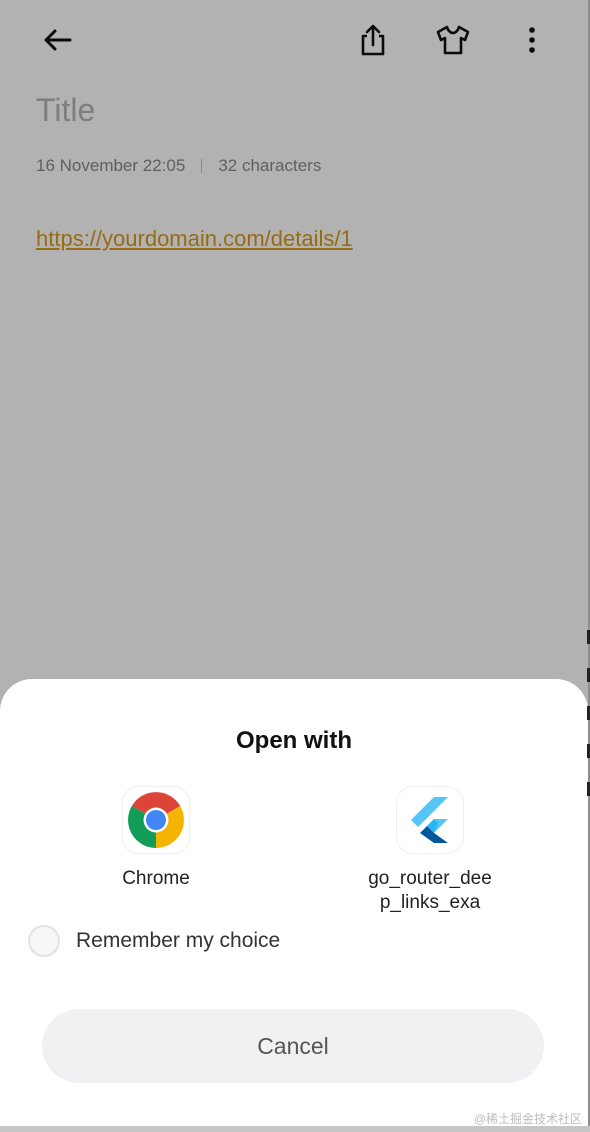  What do you see at coordinates (294, 740) in the screenshot?
I see `sheet-title: Open with` at bounding box center [294, 740].